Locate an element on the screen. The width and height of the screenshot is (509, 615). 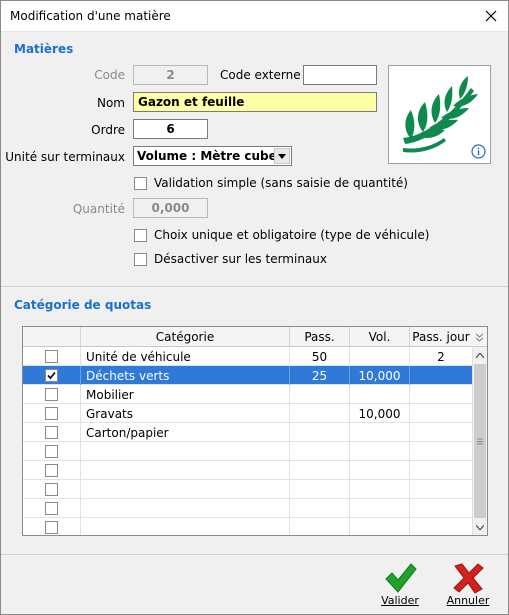
desactiver-checkbox-row: Désactiver sur les terminaux is located at coordinates (230, 259).